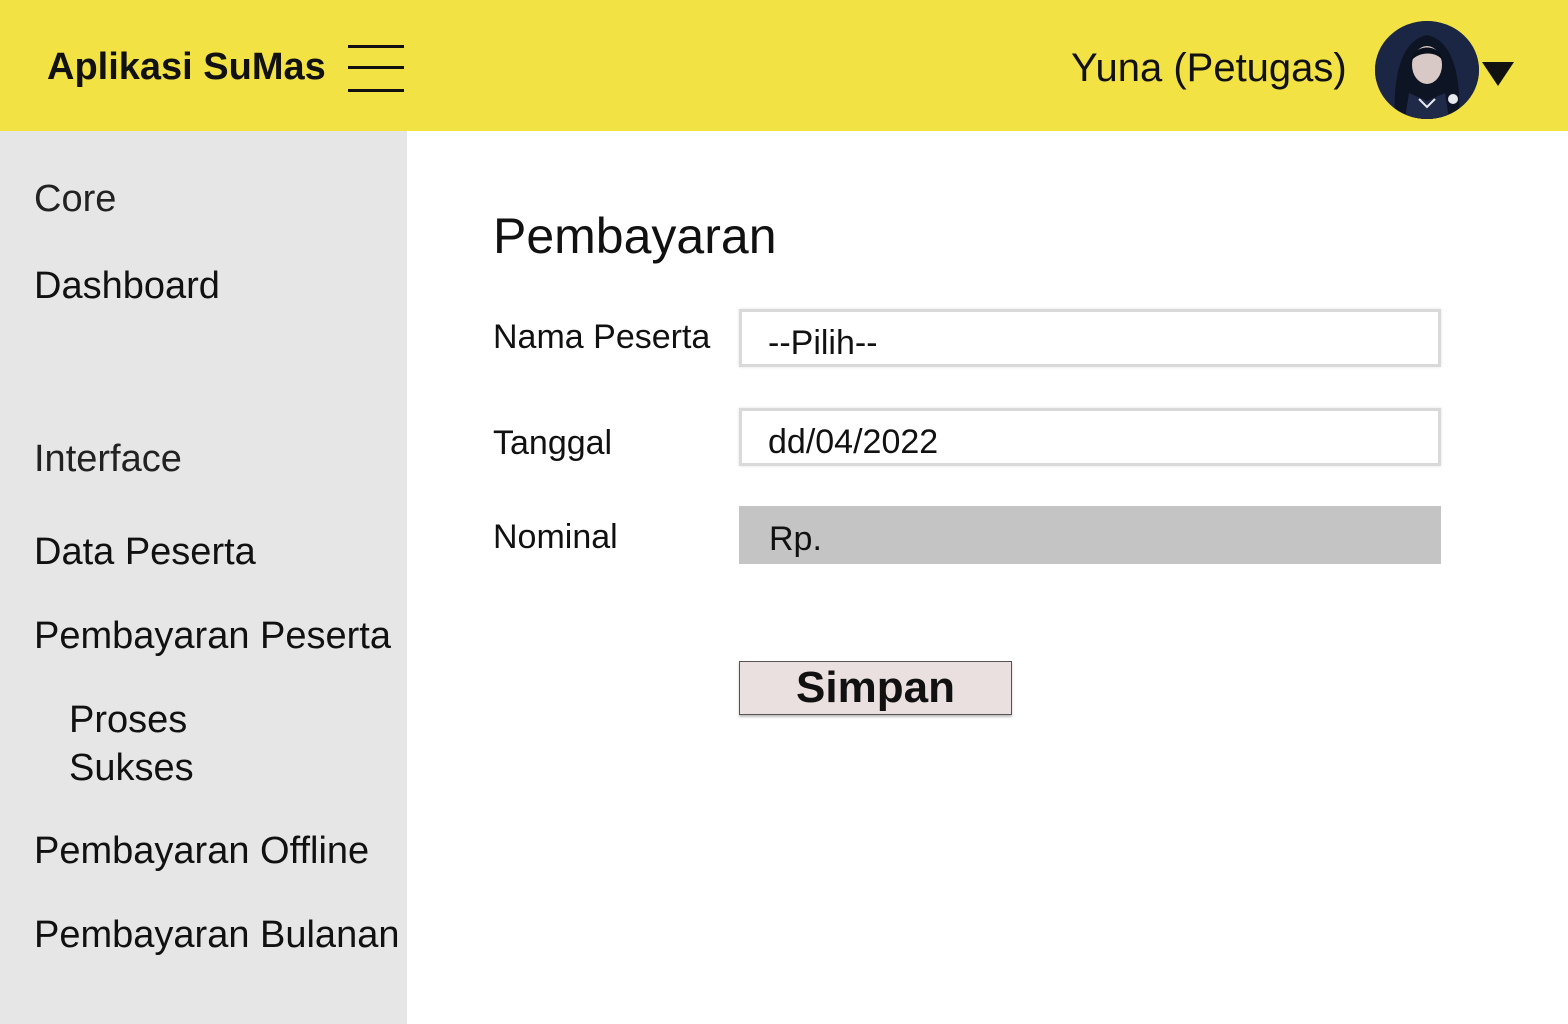 This screenshot has height=1024, width=1568. Describe the element at coordinates (186, 67) in the screenshot. I see `app-title: Aplikasi SuMas` at that location.